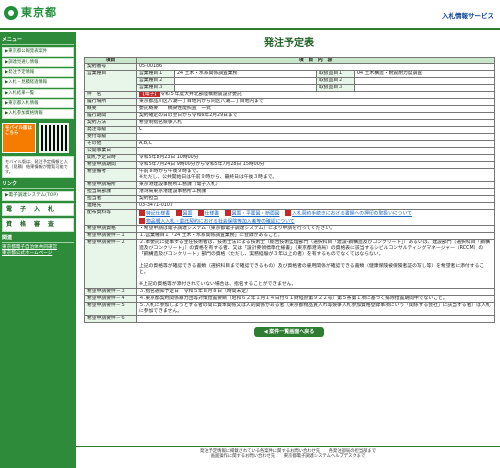 The image size is (500, 468). I want to click on row-label: 希望申請要件－２, so click(110, 264).